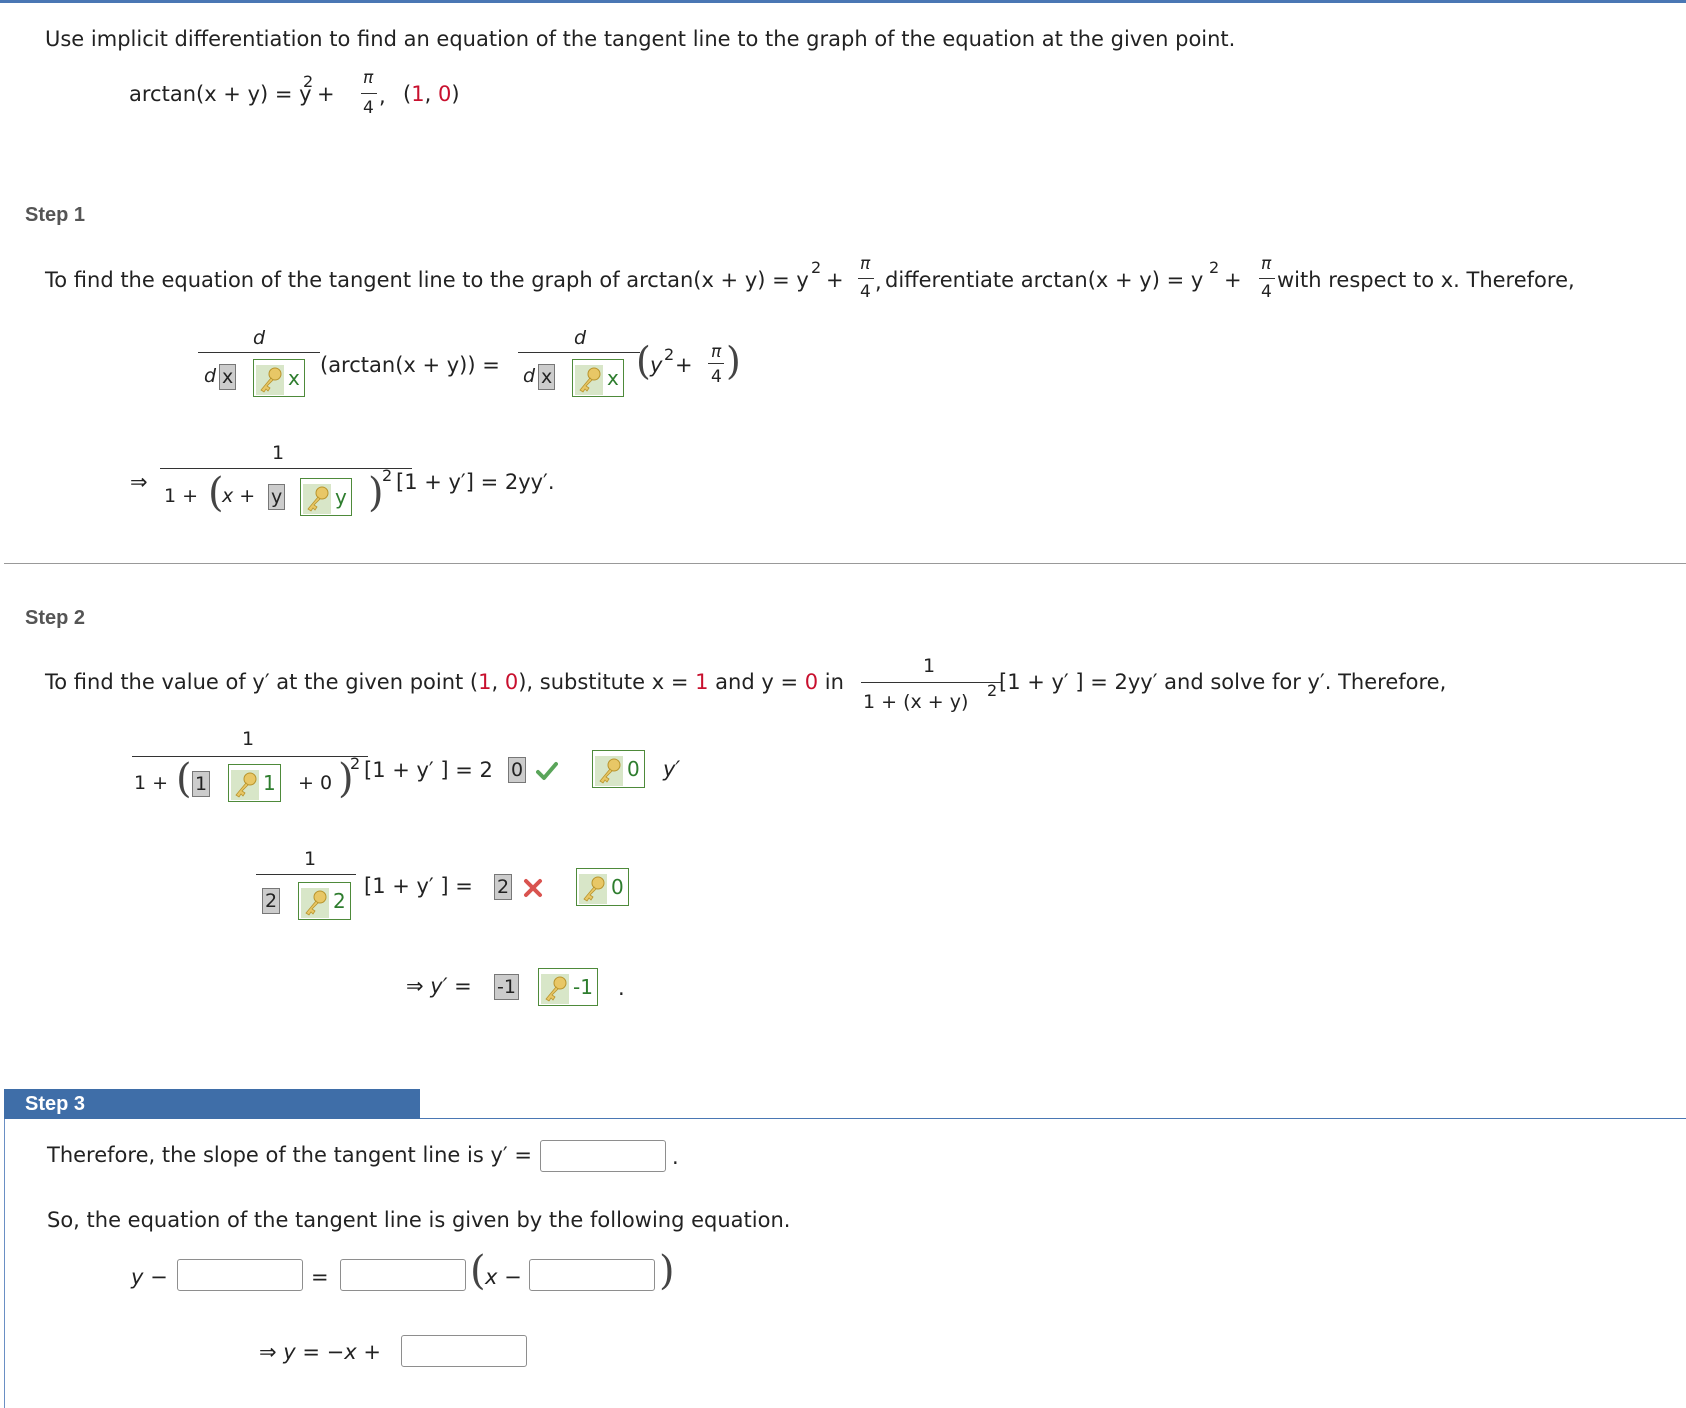 This screenshot has height=1408, width=1686. Describe the element at coordinates (418, 886) in the screenshot. I see `step2-row2-tail: [1 + y′ ] =` at that location.